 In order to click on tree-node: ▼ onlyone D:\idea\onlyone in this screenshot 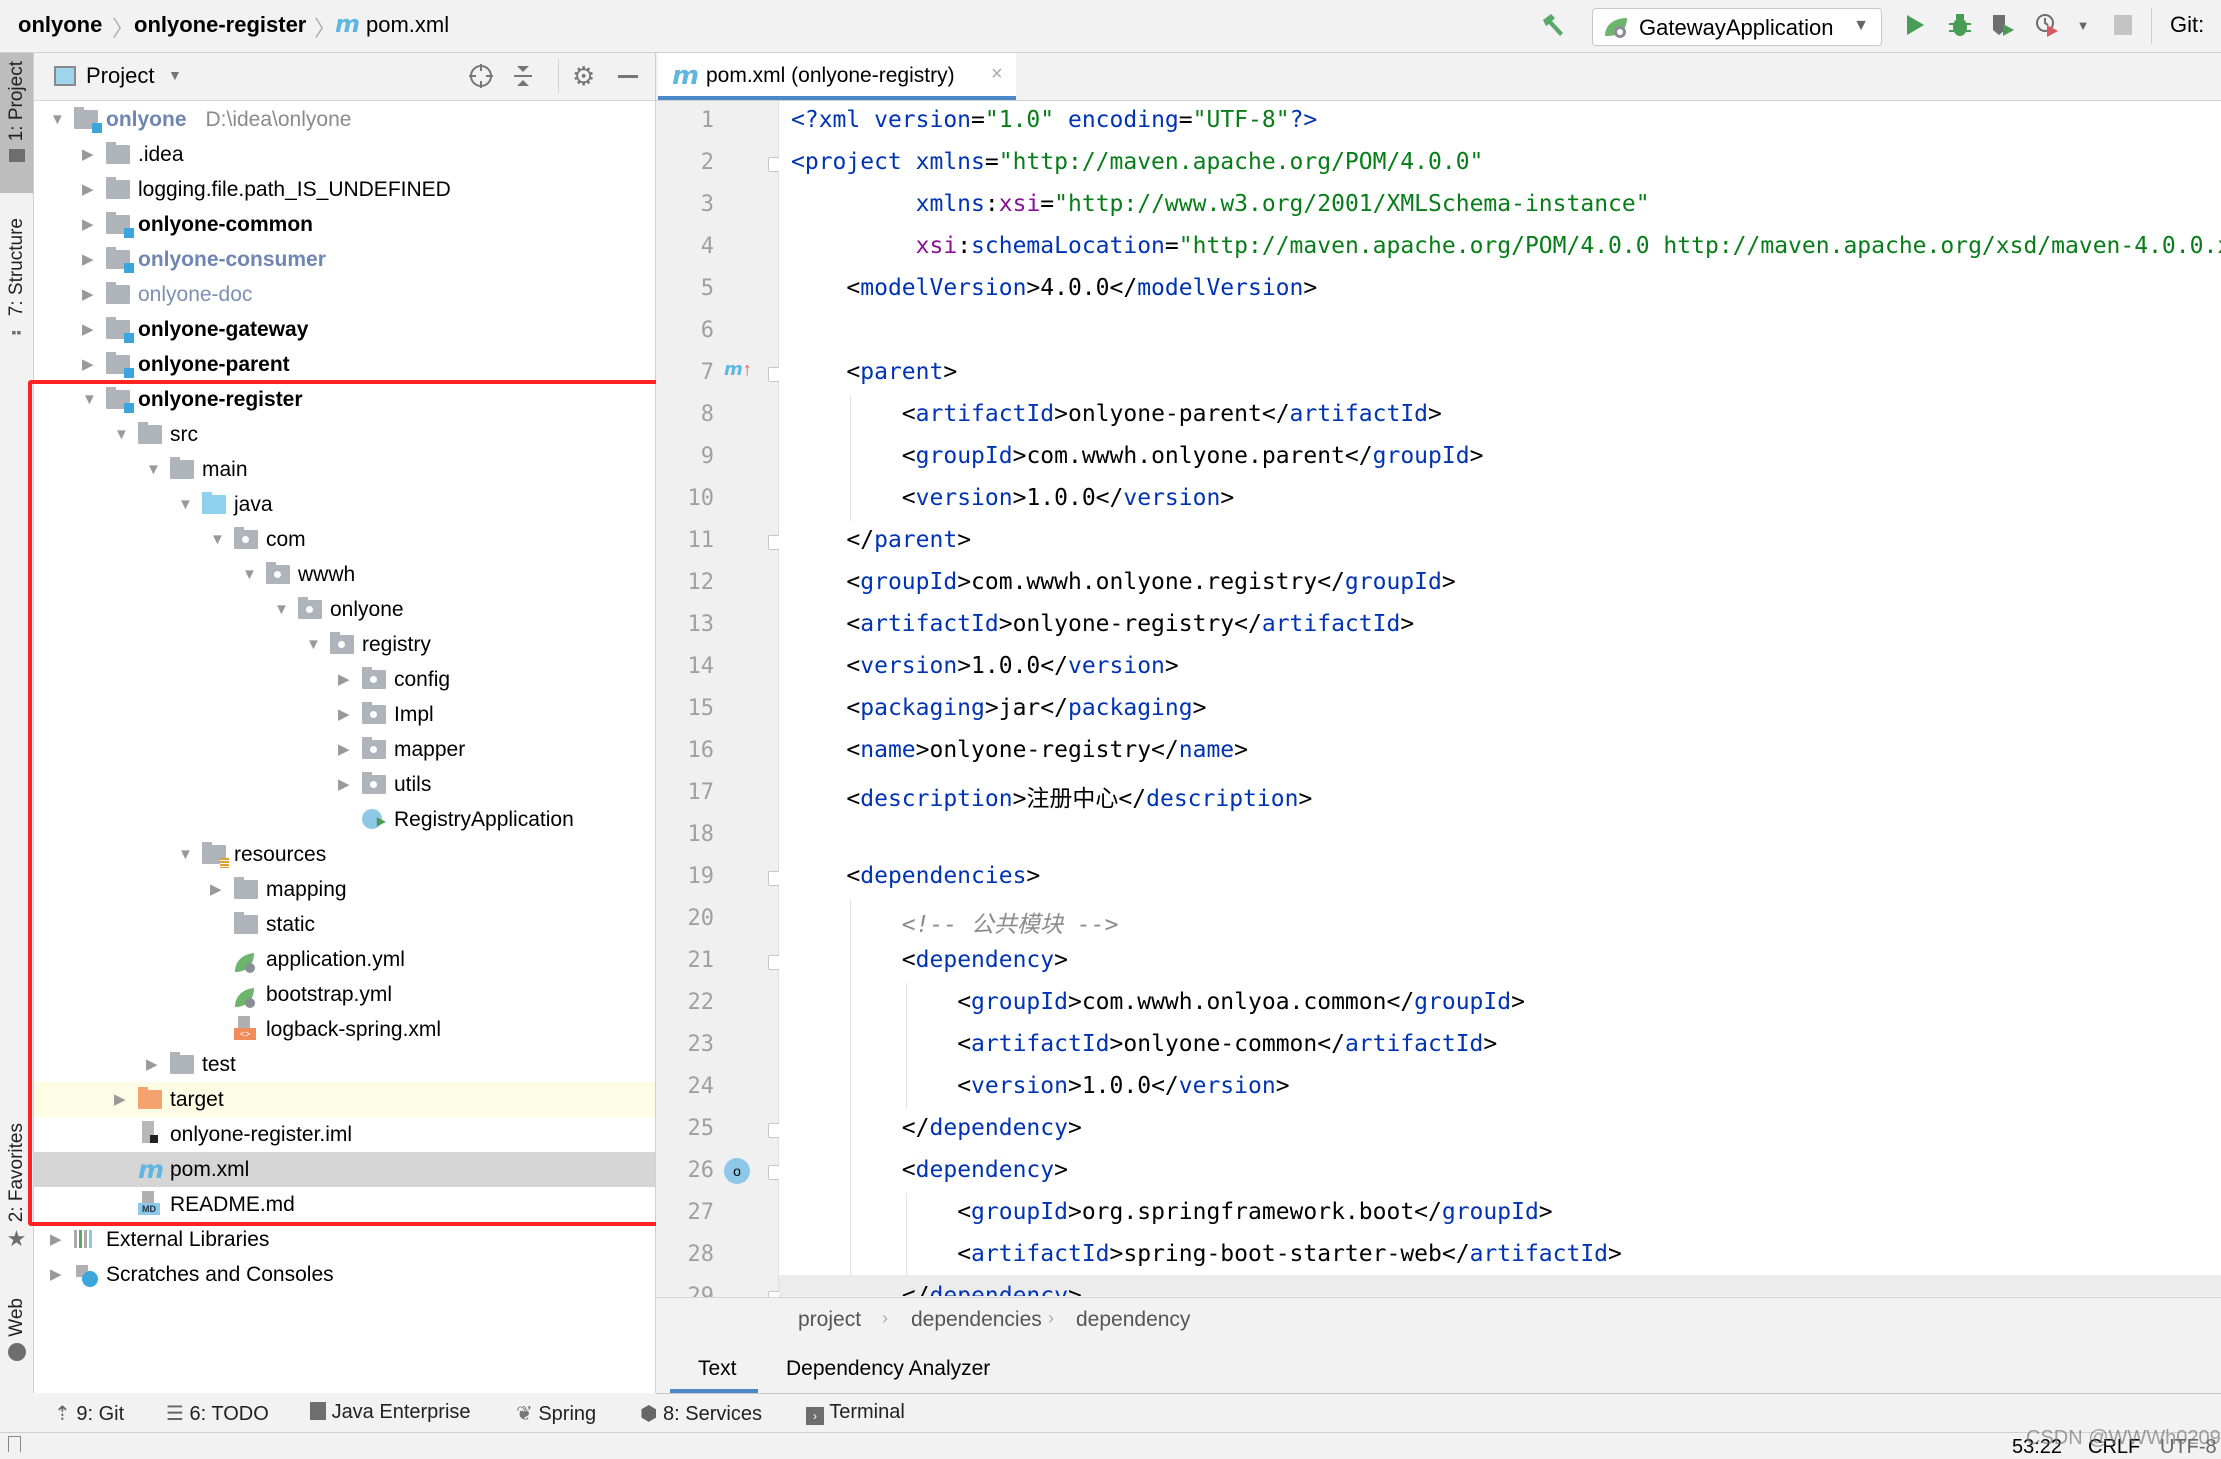, I will do `click(344, 119)`.